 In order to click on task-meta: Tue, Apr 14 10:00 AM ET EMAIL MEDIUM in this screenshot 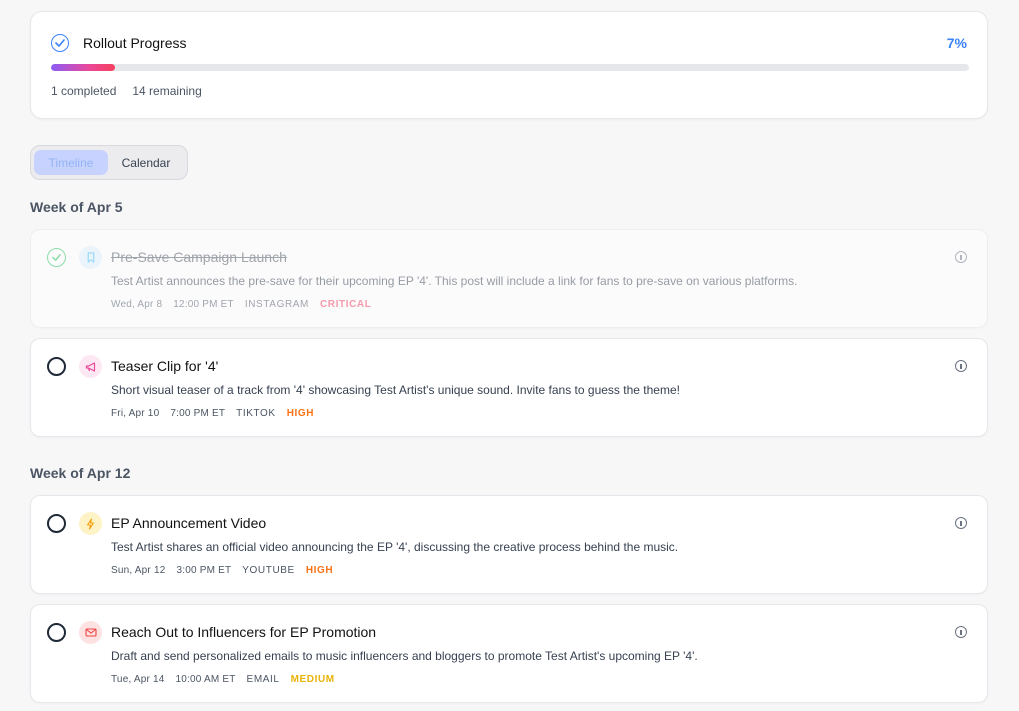, I will do `click(223, 679)`.